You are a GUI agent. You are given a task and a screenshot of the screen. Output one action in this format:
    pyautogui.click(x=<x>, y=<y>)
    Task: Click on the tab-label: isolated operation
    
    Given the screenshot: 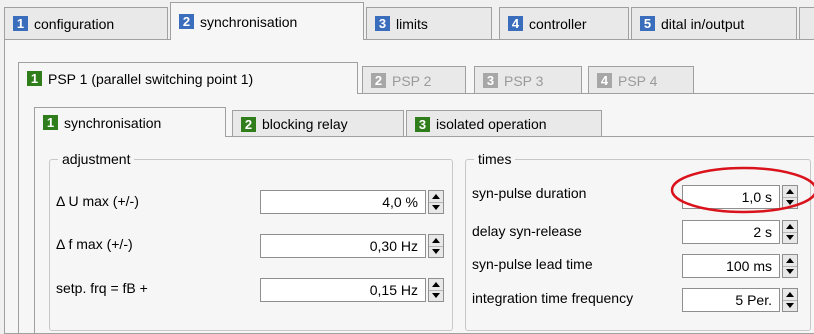 What is the action you would take?
    pyautogui.click(x=491, y=124)
    